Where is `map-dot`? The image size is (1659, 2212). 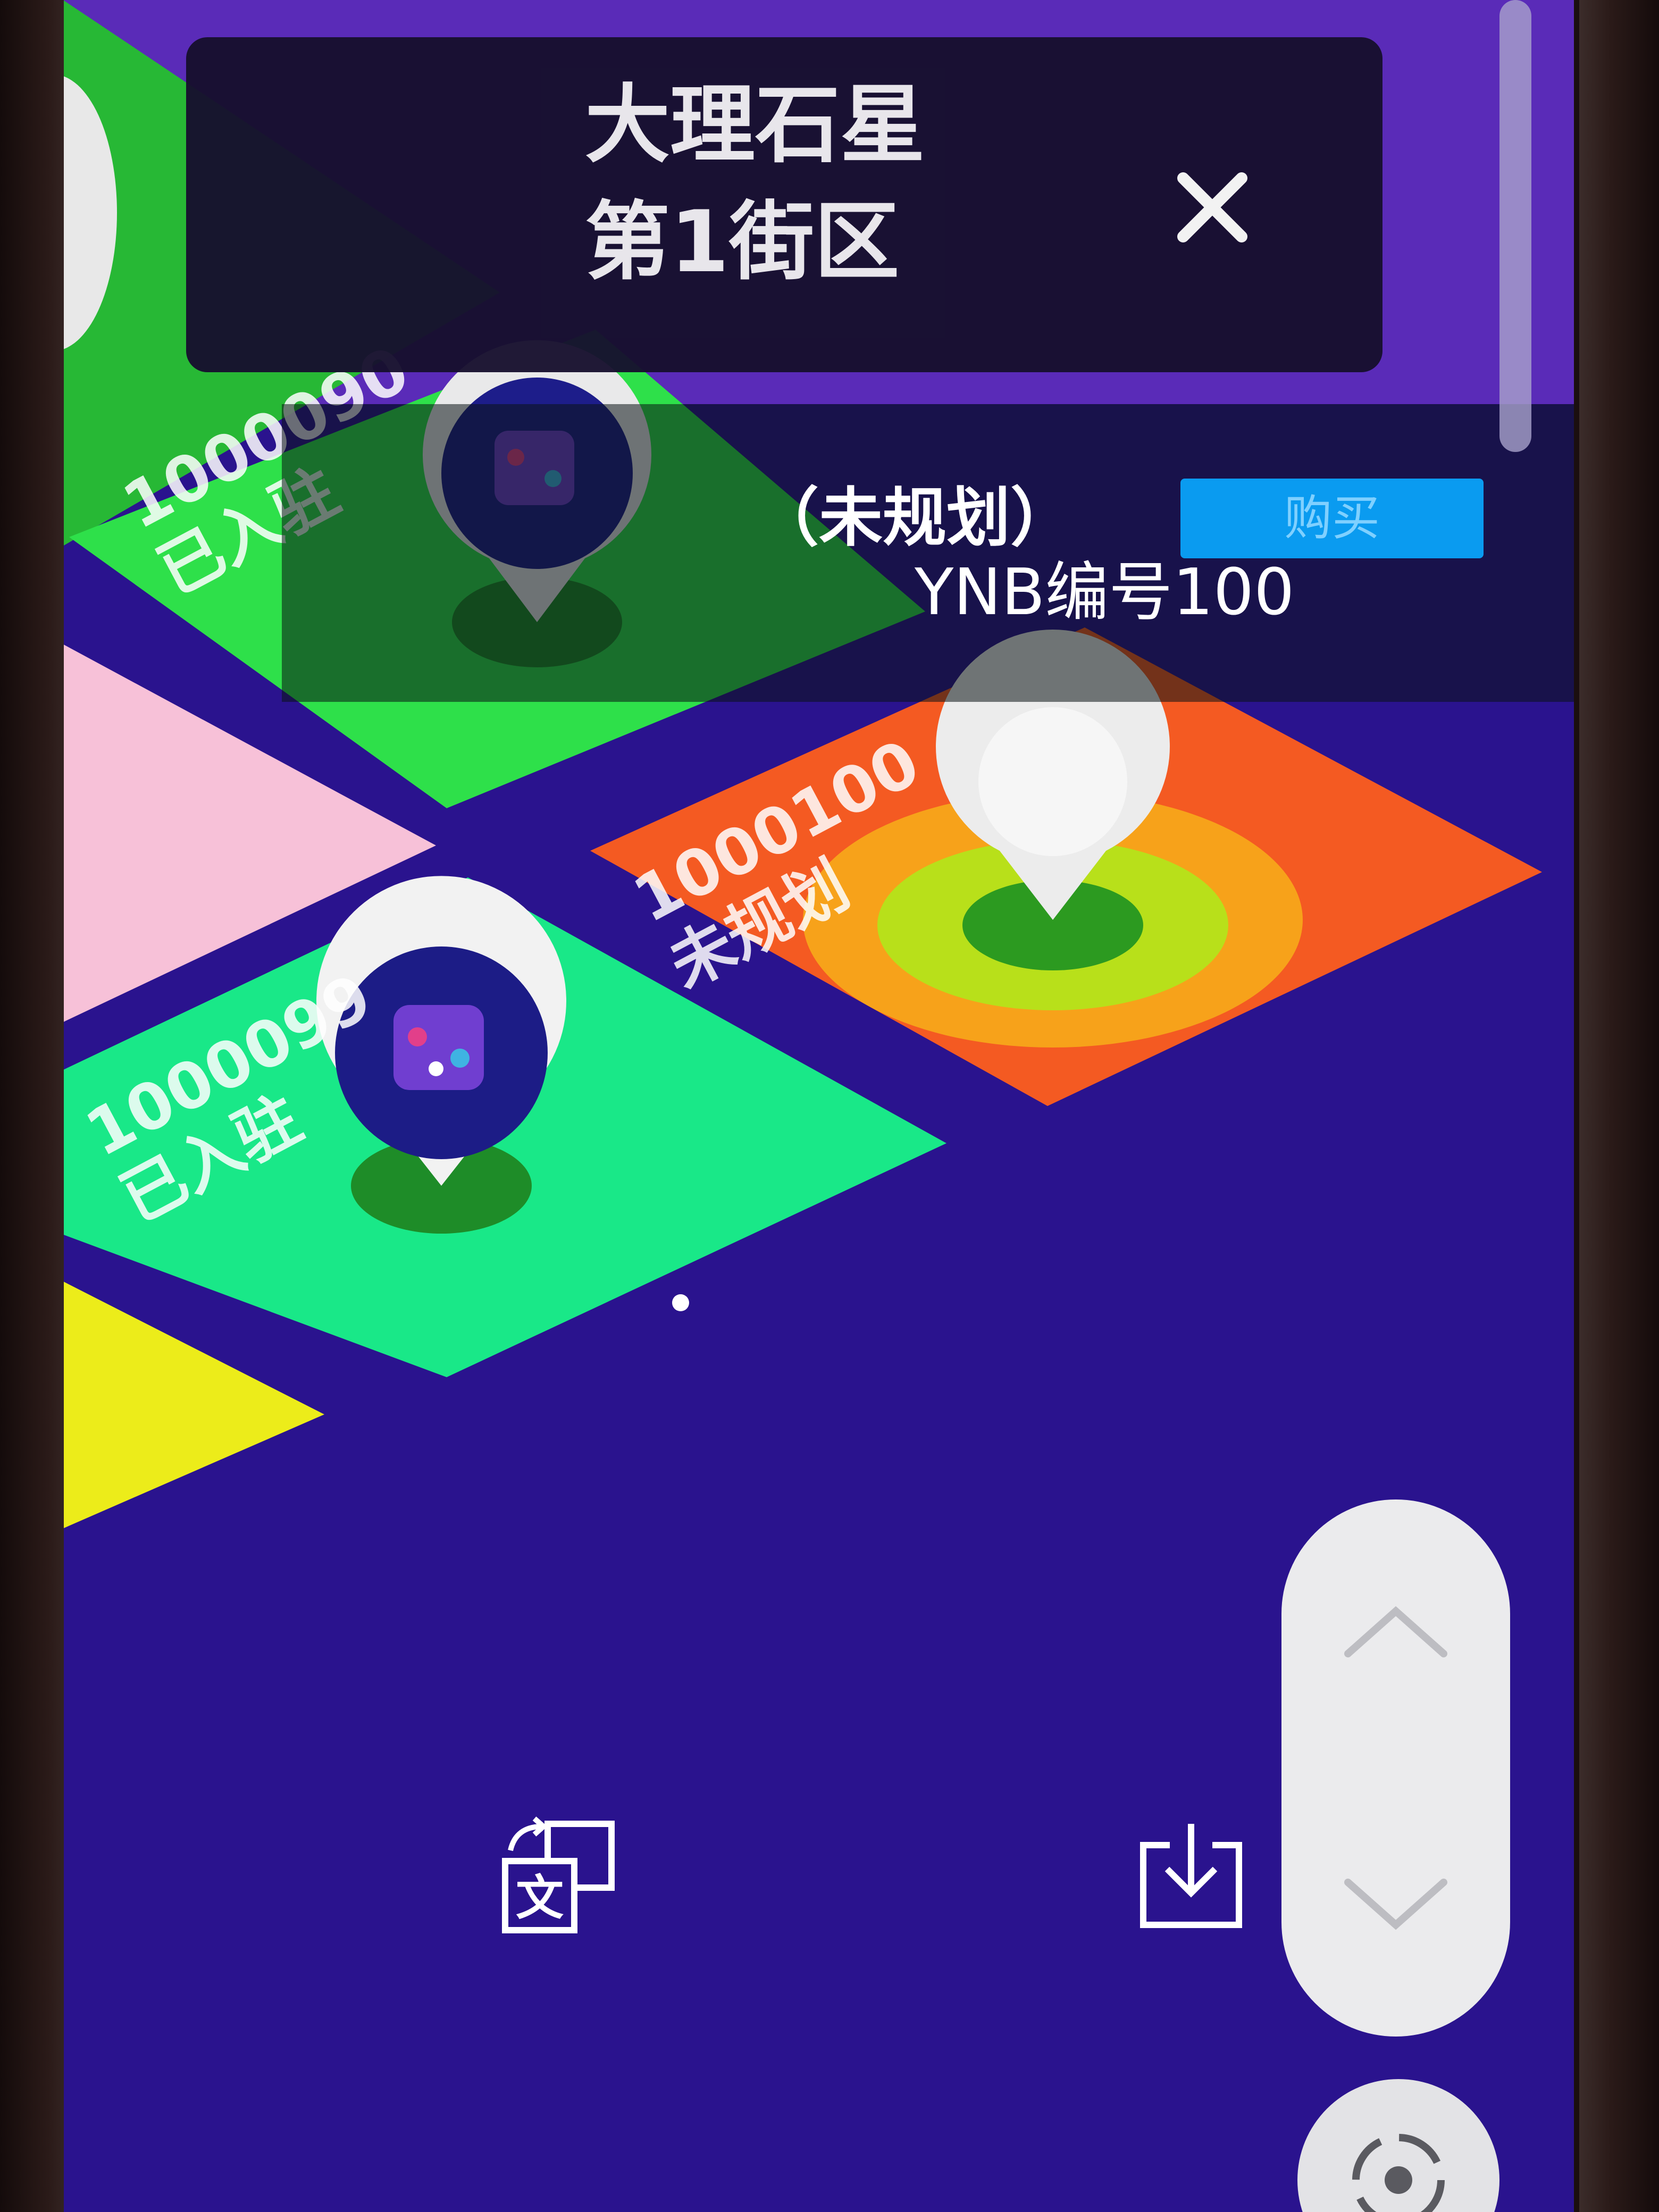 map-dot is located at coordinates (680, 1302).